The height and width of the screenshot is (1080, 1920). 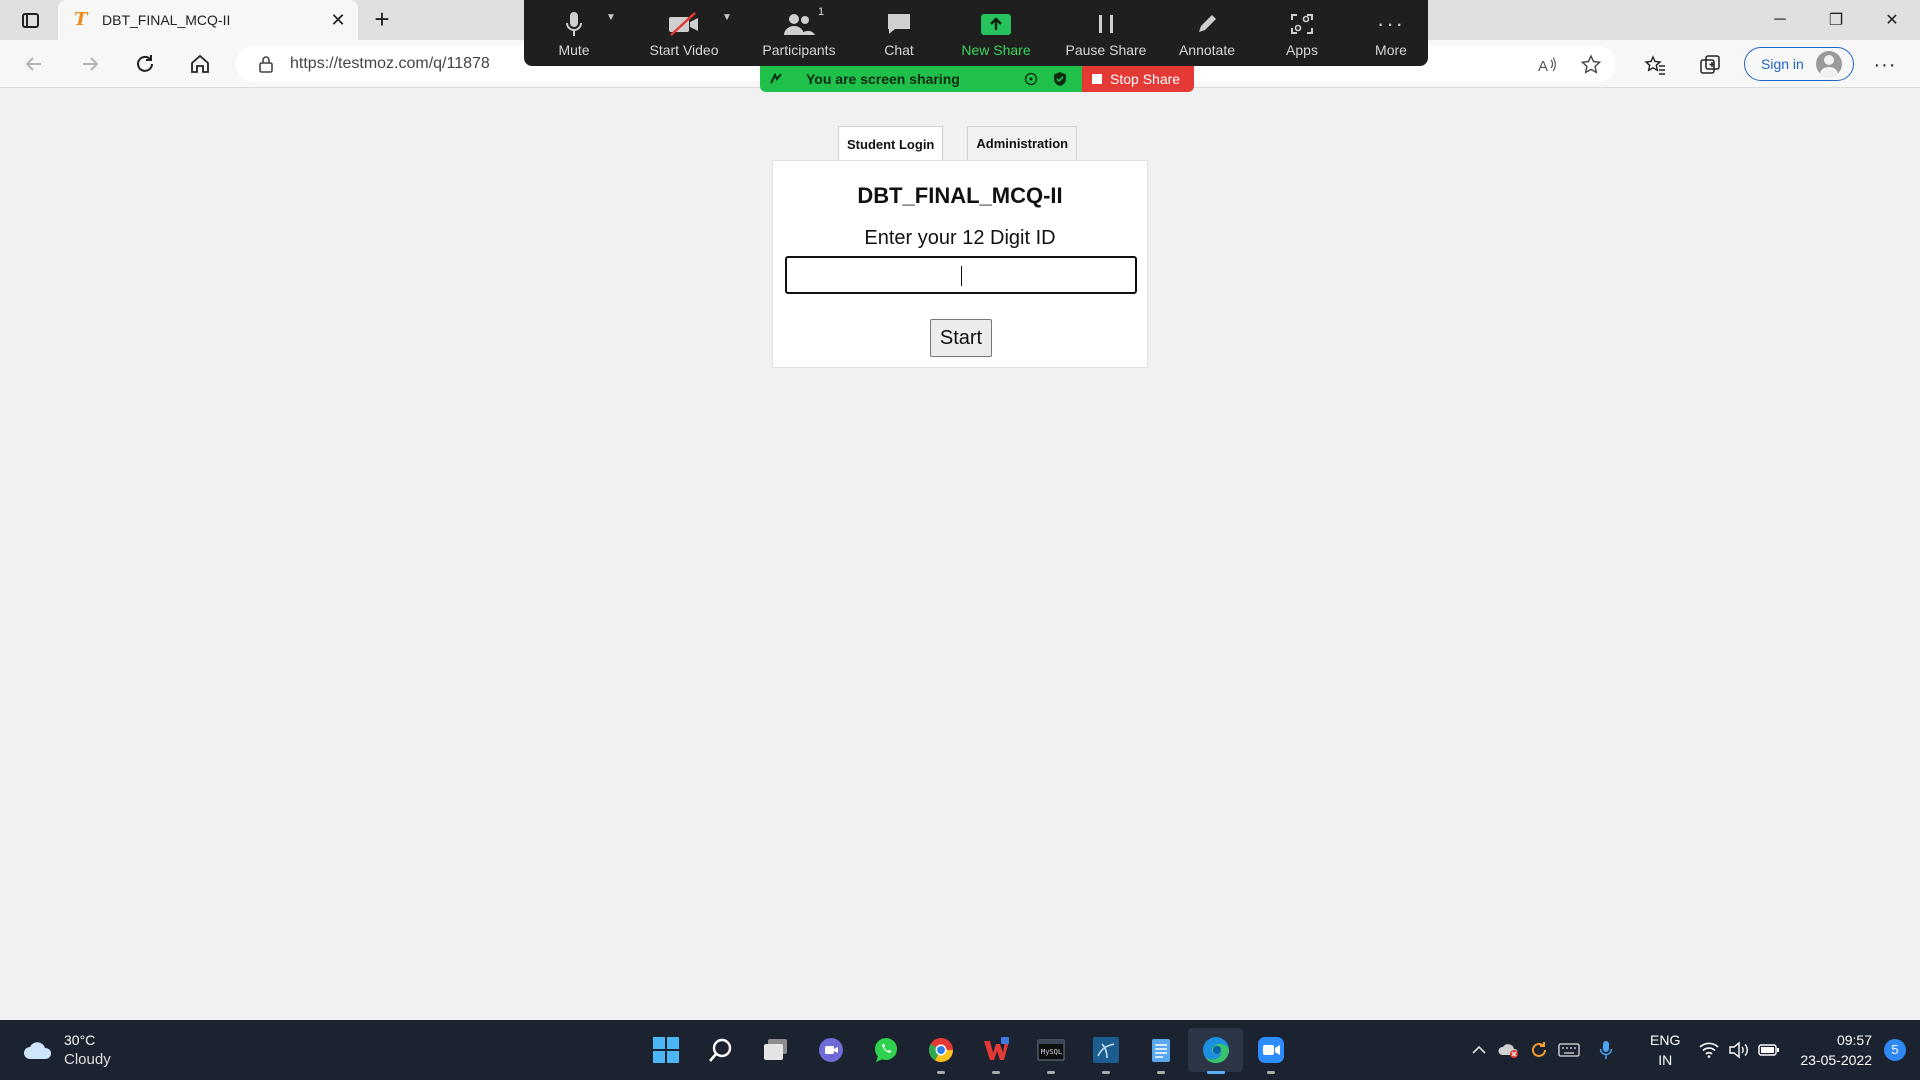 I want to click on zoom-start-video-button: ▼ Start Video, so click(x=684, y=33).